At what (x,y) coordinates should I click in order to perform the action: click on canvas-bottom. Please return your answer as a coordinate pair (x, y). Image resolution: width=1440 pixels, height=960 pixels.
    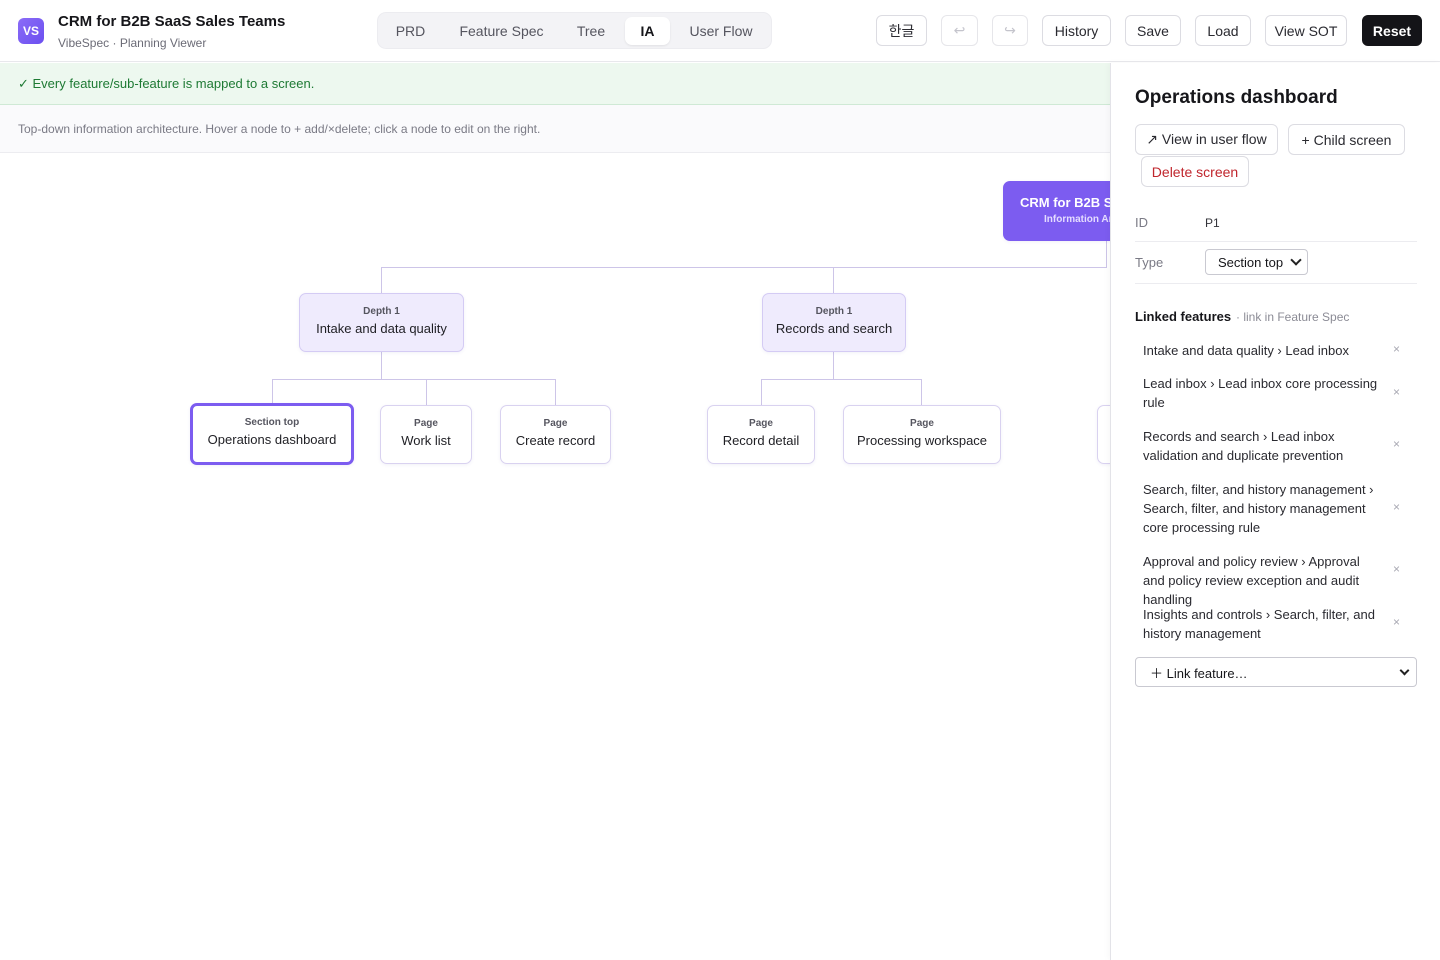
    Looking at the image, I should click on (555, 945).